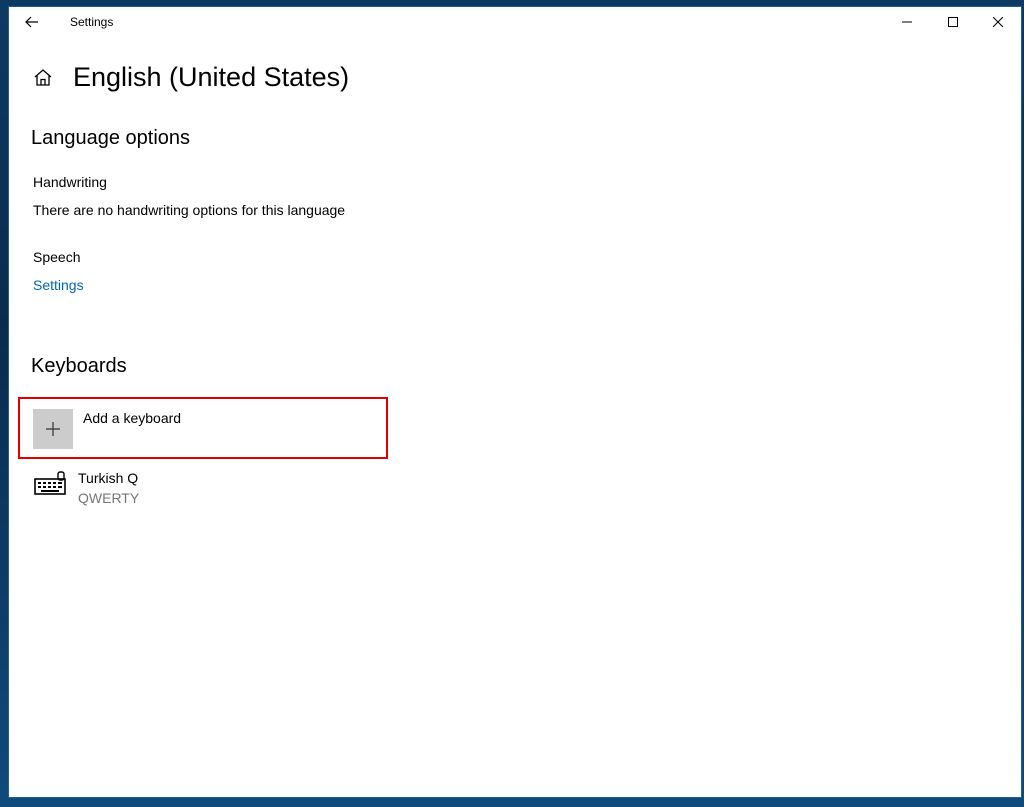  What do you see at coordinates (70, 182) in the screenshot?
I see `handwriting-label: Handwriting` at bounding box center [70, 182].